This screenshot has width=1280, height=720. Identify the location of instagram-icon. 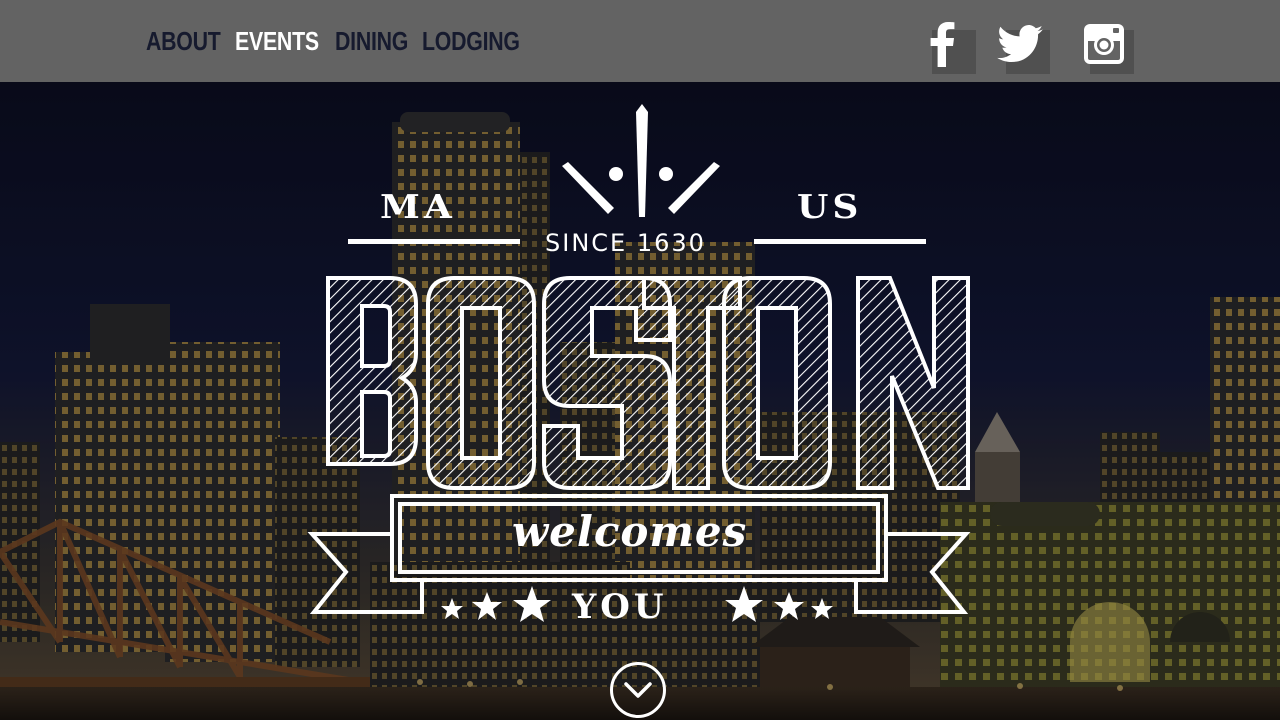
(1104, 44).